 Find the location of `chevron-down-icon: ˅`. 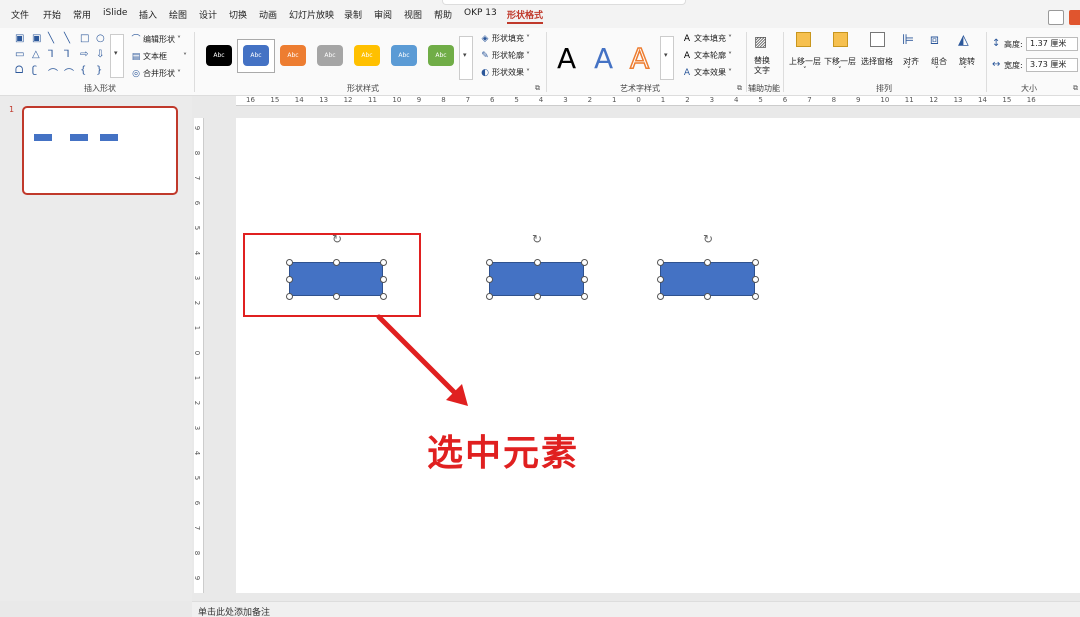

chevron-down-icon: ˅ is located at coordinates (528, 55).